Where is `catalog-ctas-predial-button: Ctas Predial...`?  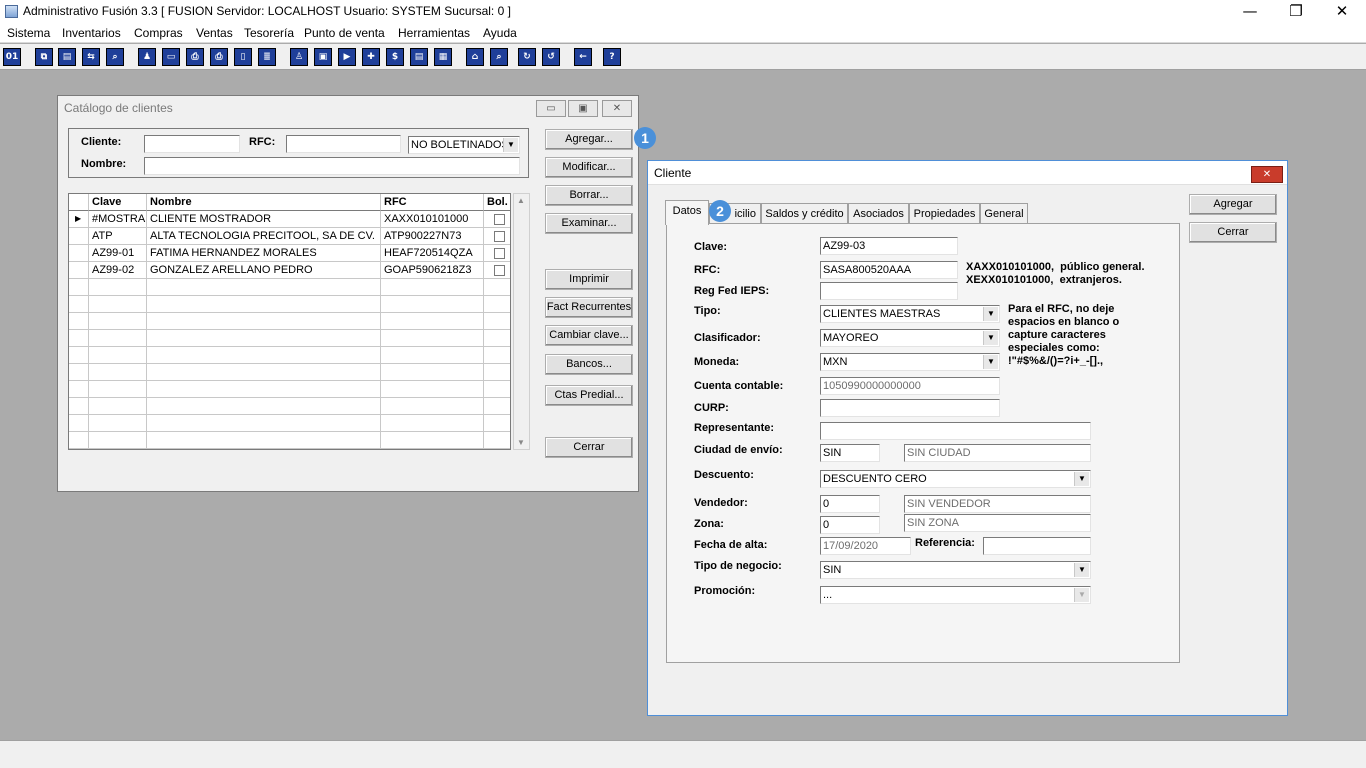 catalog-ctas-predial-button: Ctas Predial... is located at coordinates (589, 395).